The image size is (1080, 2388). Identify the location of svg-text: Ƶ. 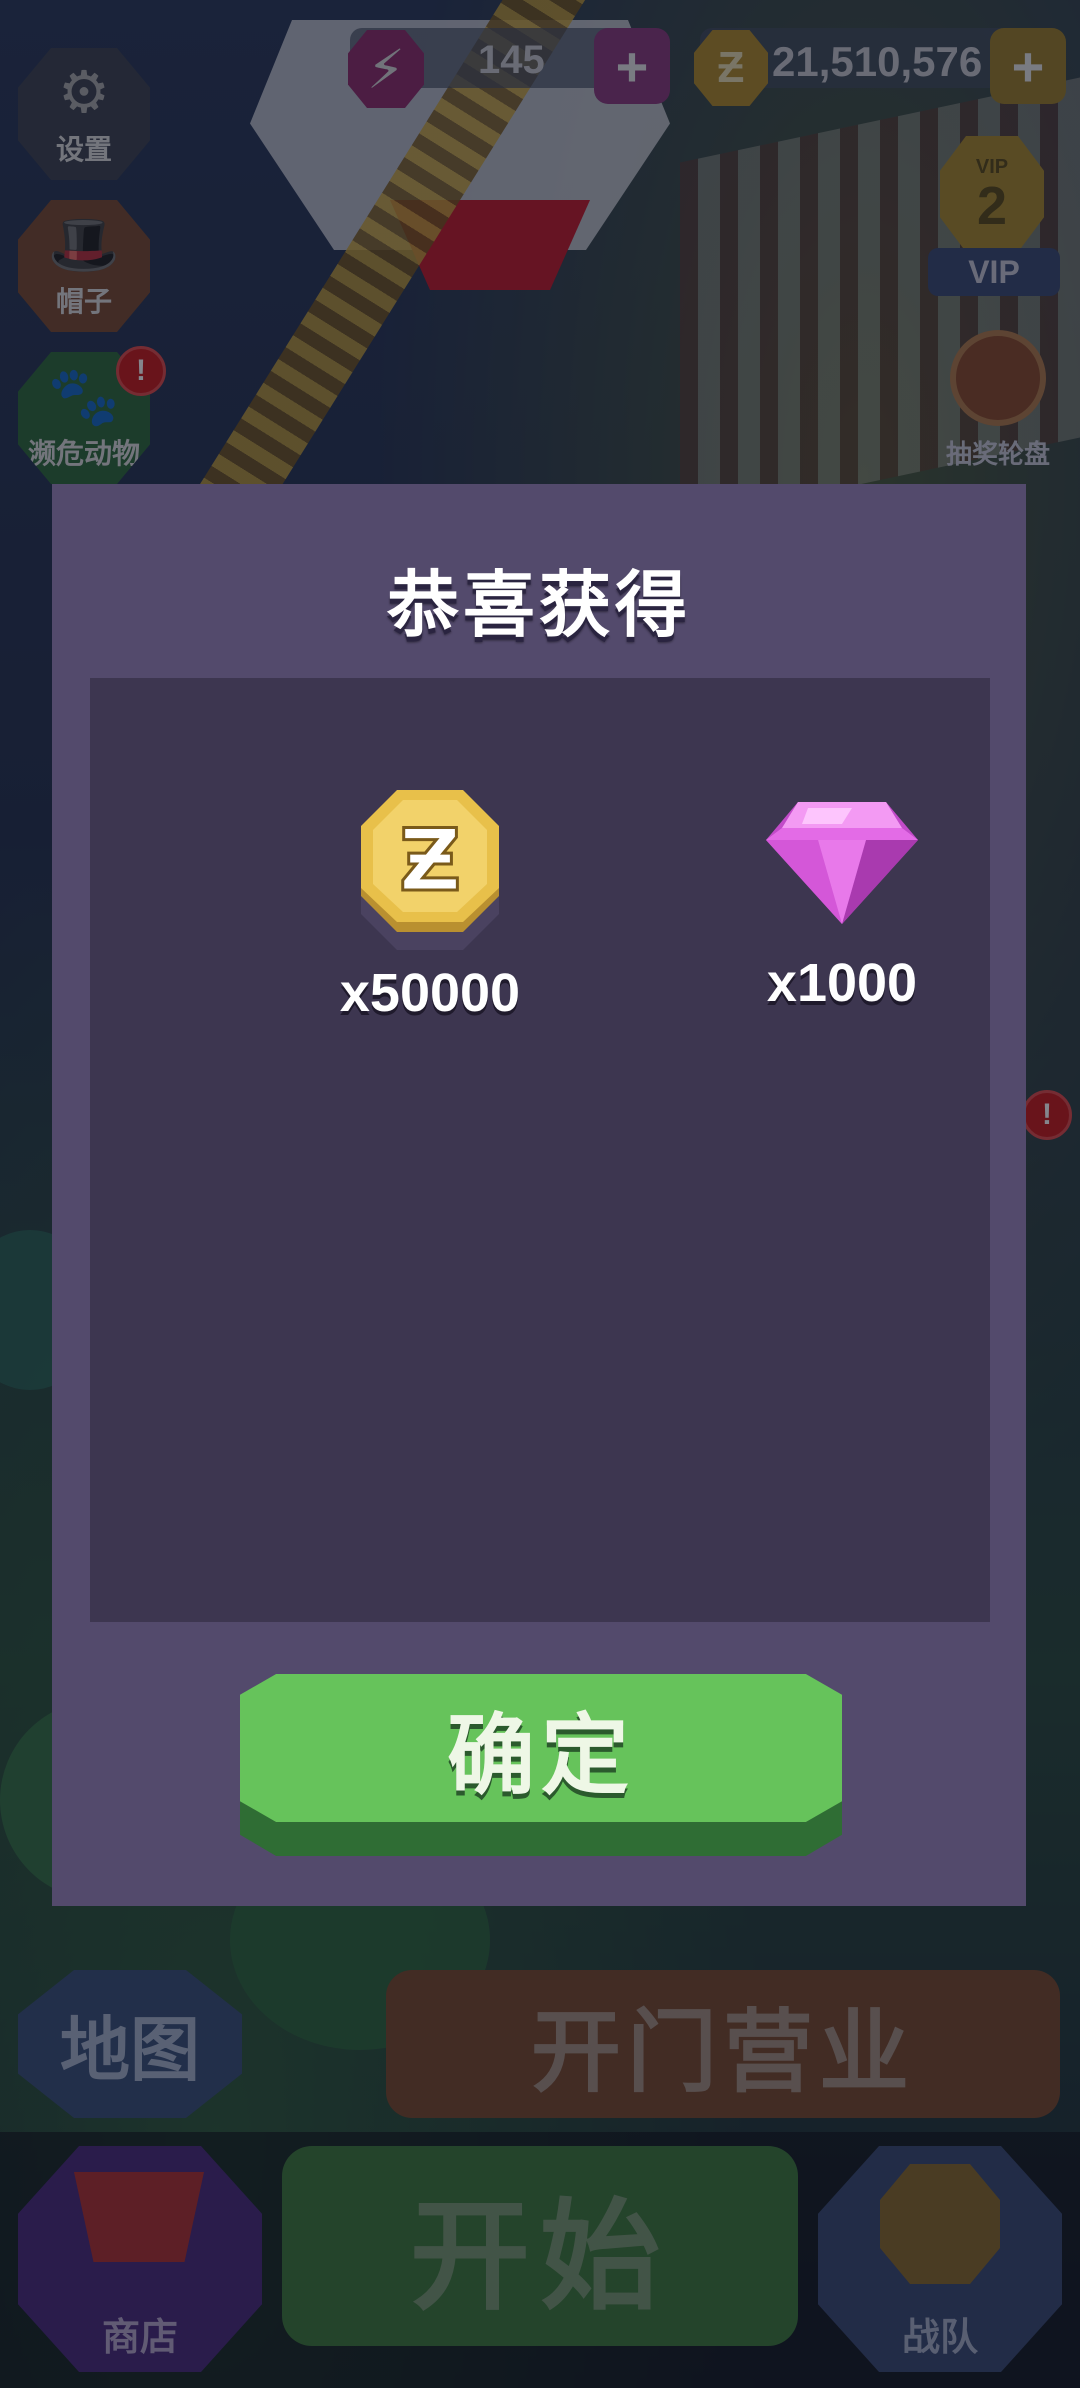
(430, 861).